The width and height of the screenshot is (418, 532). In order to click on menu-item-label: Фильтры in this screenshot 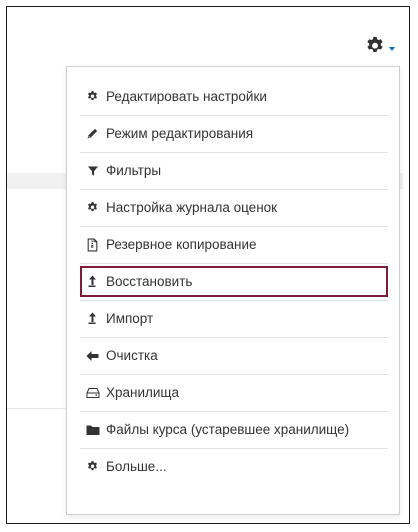, I will do `click(134, 170)`.